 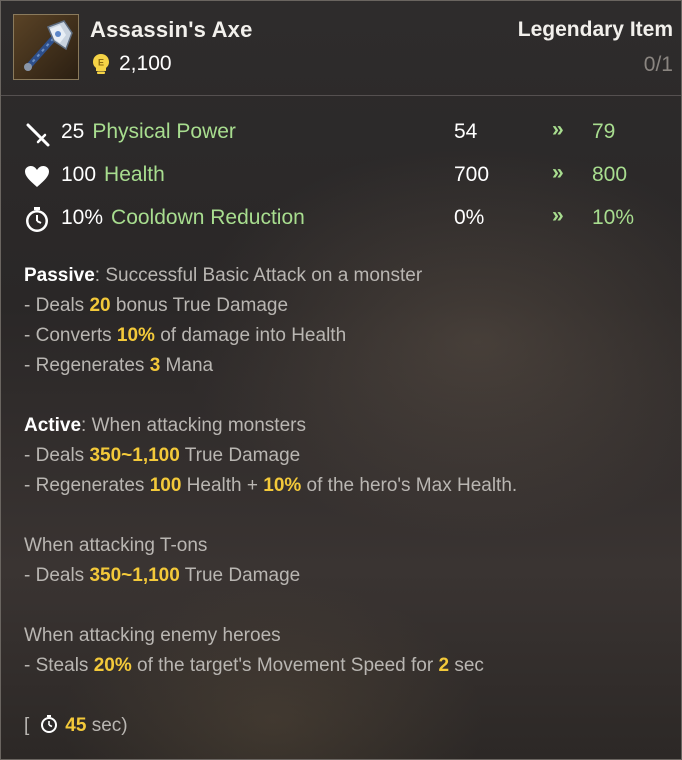 What do you see at coordinates (37, 134) in the screenshot?
I see `sword-icon` at bounding box center [37, 134].